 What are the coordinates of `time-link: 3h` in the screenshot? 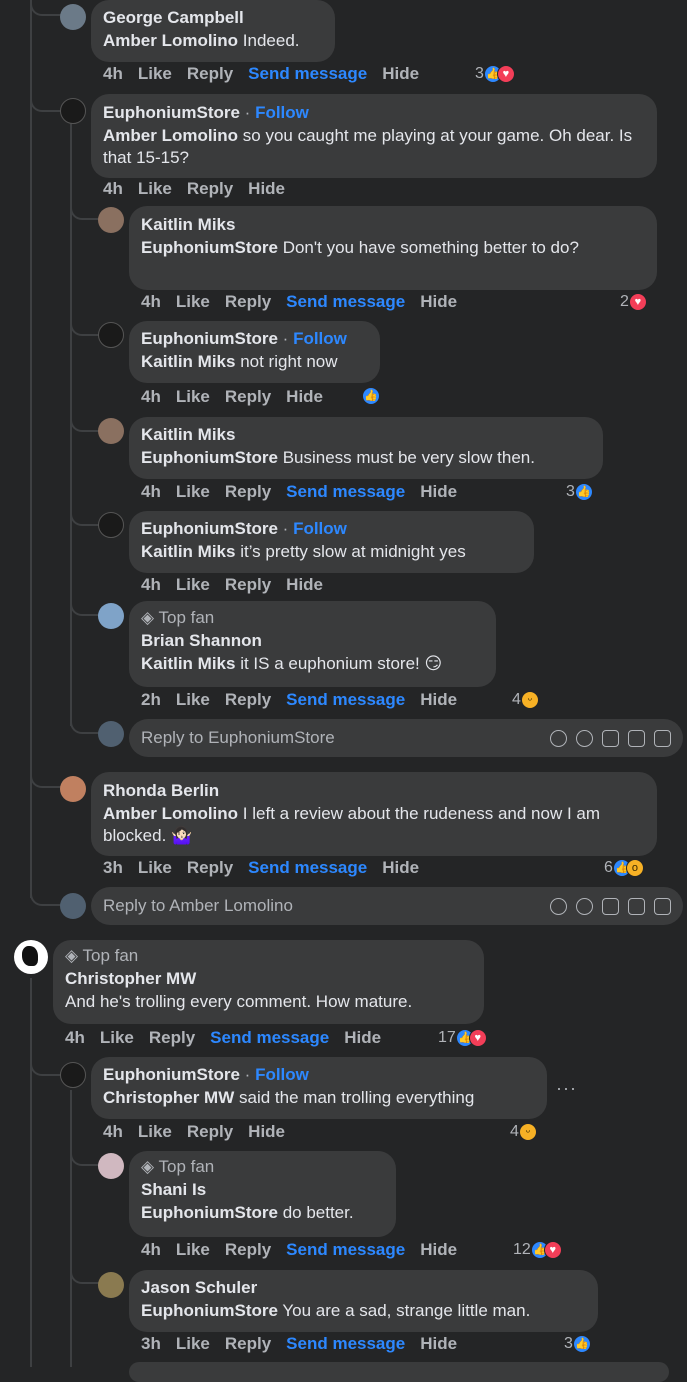 It's located at (151, 1343).